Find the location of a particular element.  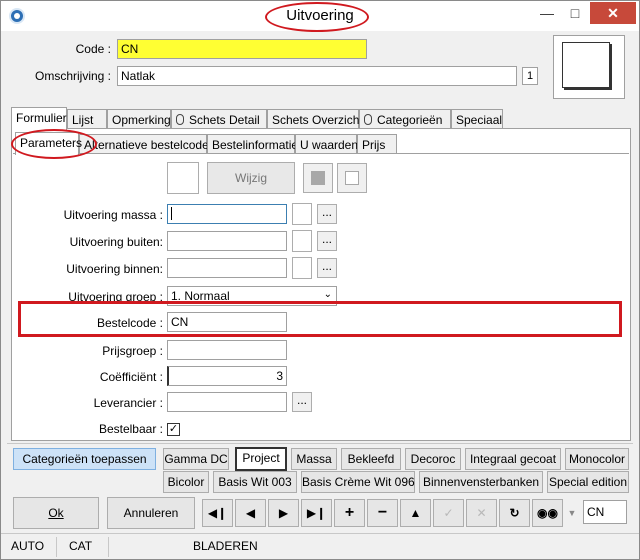

massa-field is located at coordinates (227, 214).